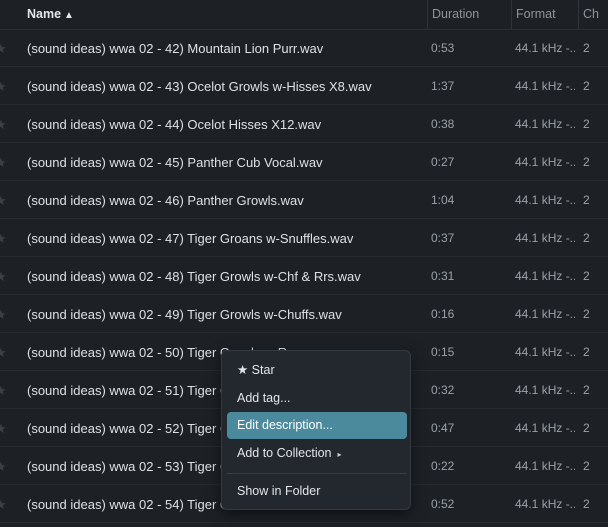  Describe the element at coordinates (443, 200) in the screenshot. I see `duration-cell: 1:04` at that location.